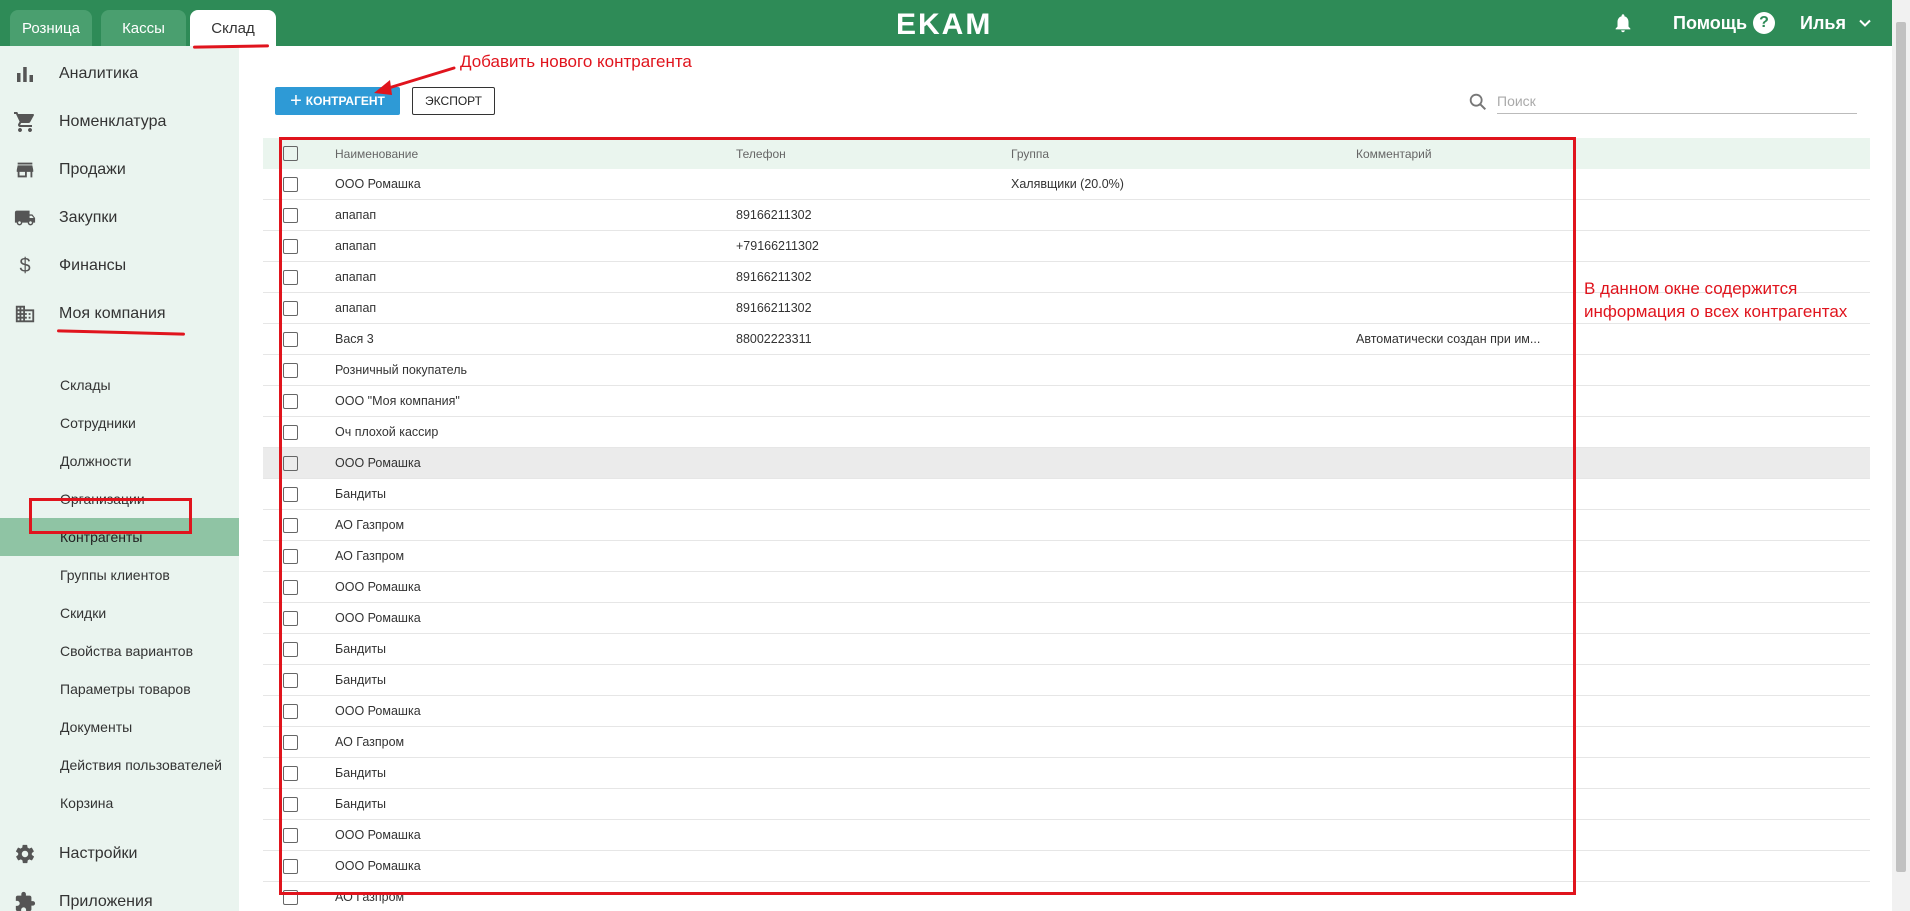 The height and width of the screenshot is (911, 1910). What do you see at coordinates (85, 385) in the screenshot?
I see `sidebar-subitem-label: Склады` at bounding box center [85, 385].